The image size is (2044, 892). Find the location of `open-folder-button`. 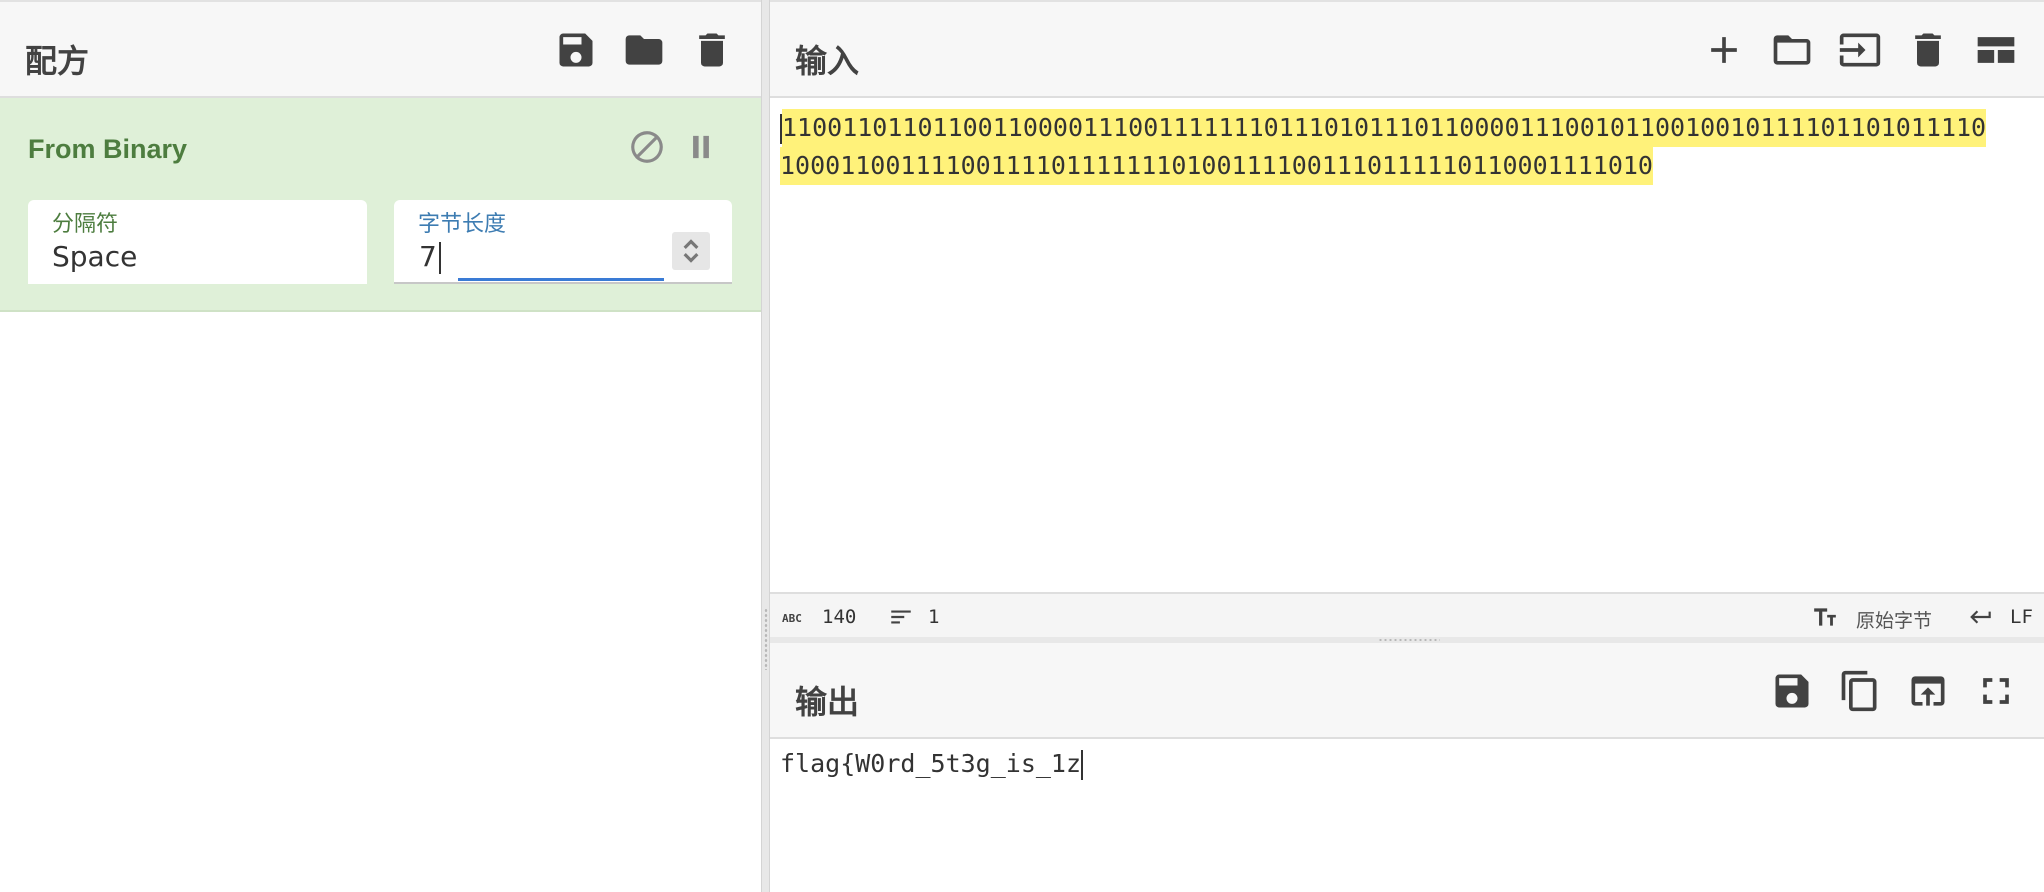

open-folder-button is located at coordinates (1860, 50).